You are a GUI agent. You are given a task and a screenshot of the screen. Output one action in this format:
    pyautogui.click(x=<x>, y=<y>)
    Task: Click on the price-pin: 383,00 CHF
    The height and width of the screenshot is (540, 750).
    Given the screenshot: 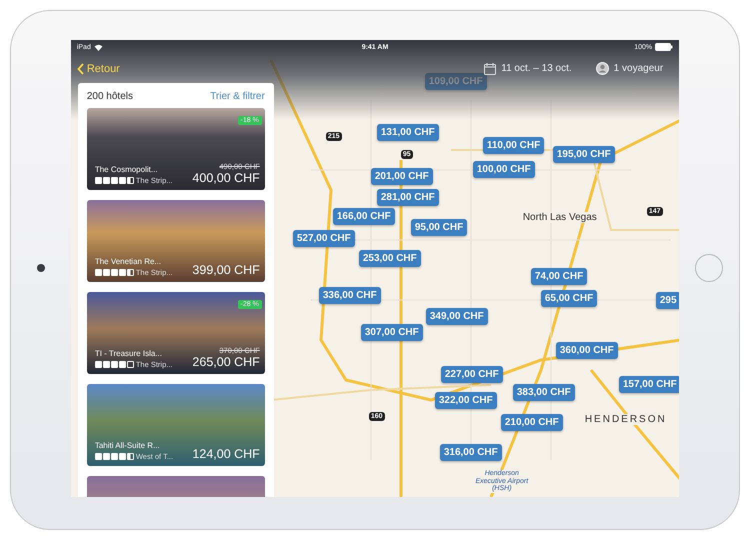 What is the action you would take?
    pyautogui.click(x=543, y=392)
    